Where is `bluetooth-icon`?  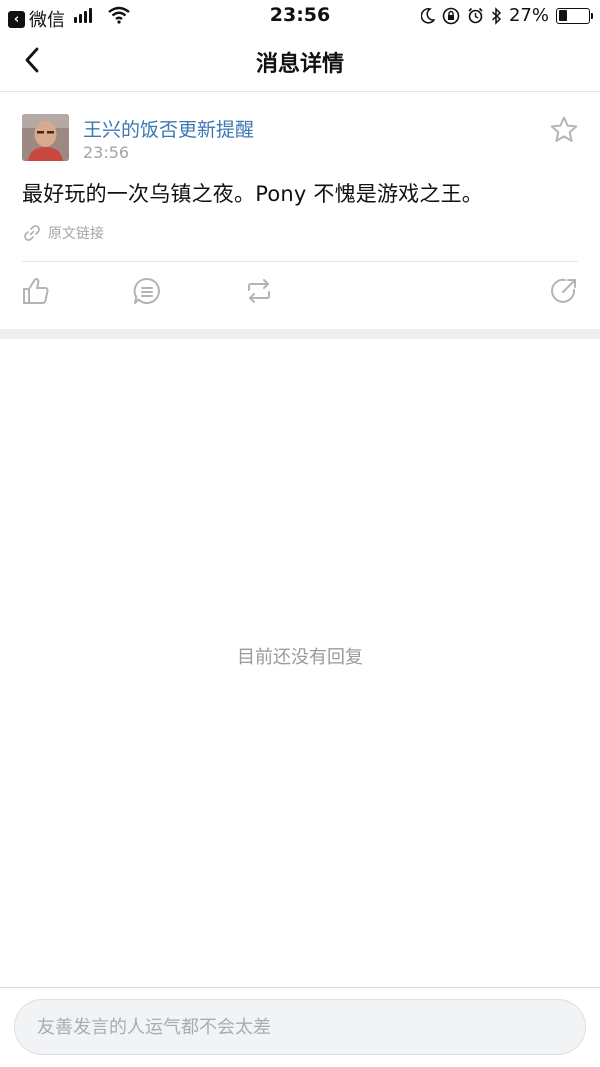 bluetooth-icon is located at coordinates (496, 15).